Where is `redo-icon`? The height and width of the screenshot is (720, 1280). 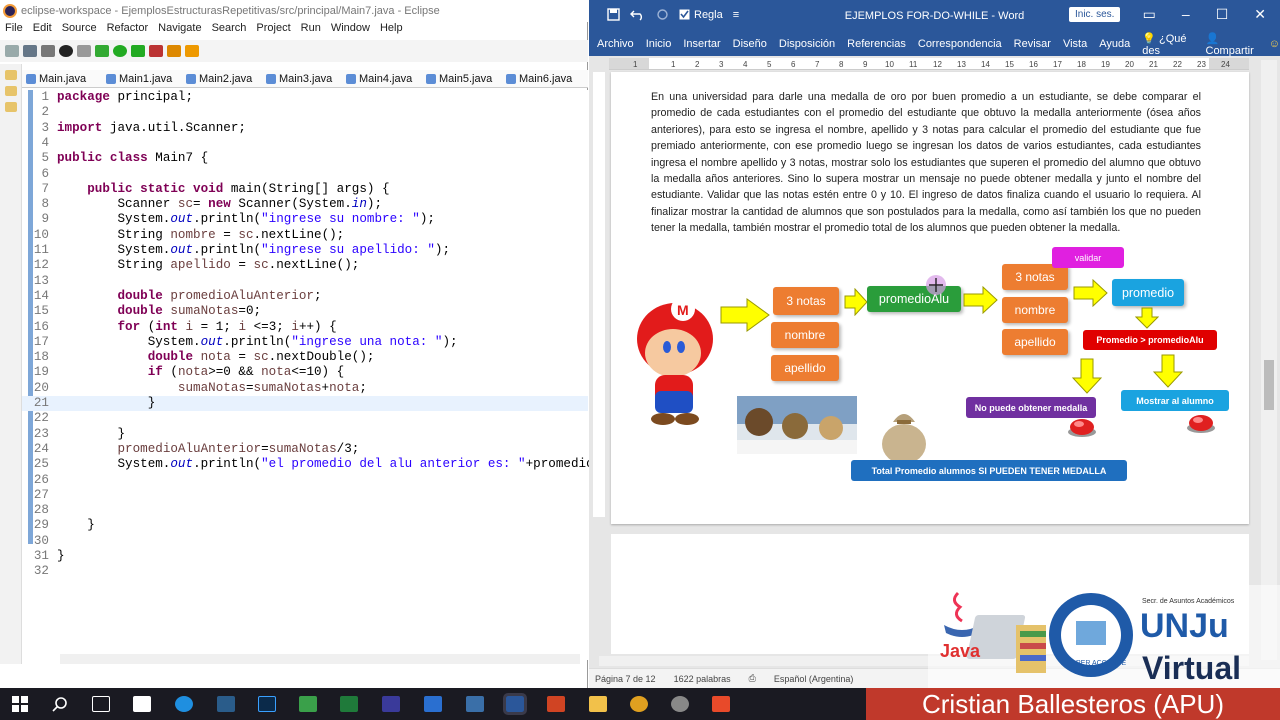 redo-icon is located at coordinates (662, 14).